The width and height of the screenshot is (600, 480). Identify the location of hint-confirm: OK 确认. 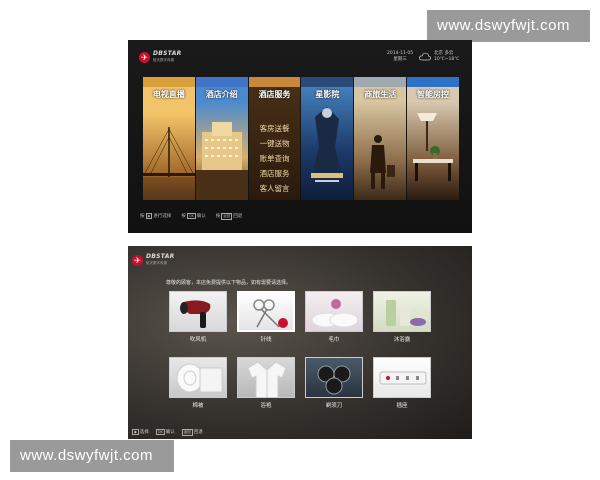
(165, 432).